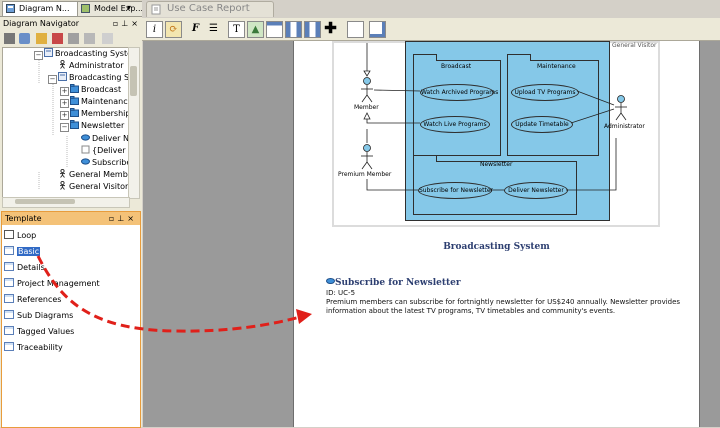 This screenshot has width=720, height=428. What do you see at coordinates (431, 29) in the screenshot?
I see `report-toolbar: i ⟳ F ☰ T ▲ ✚` at bounding box center [431, 29].